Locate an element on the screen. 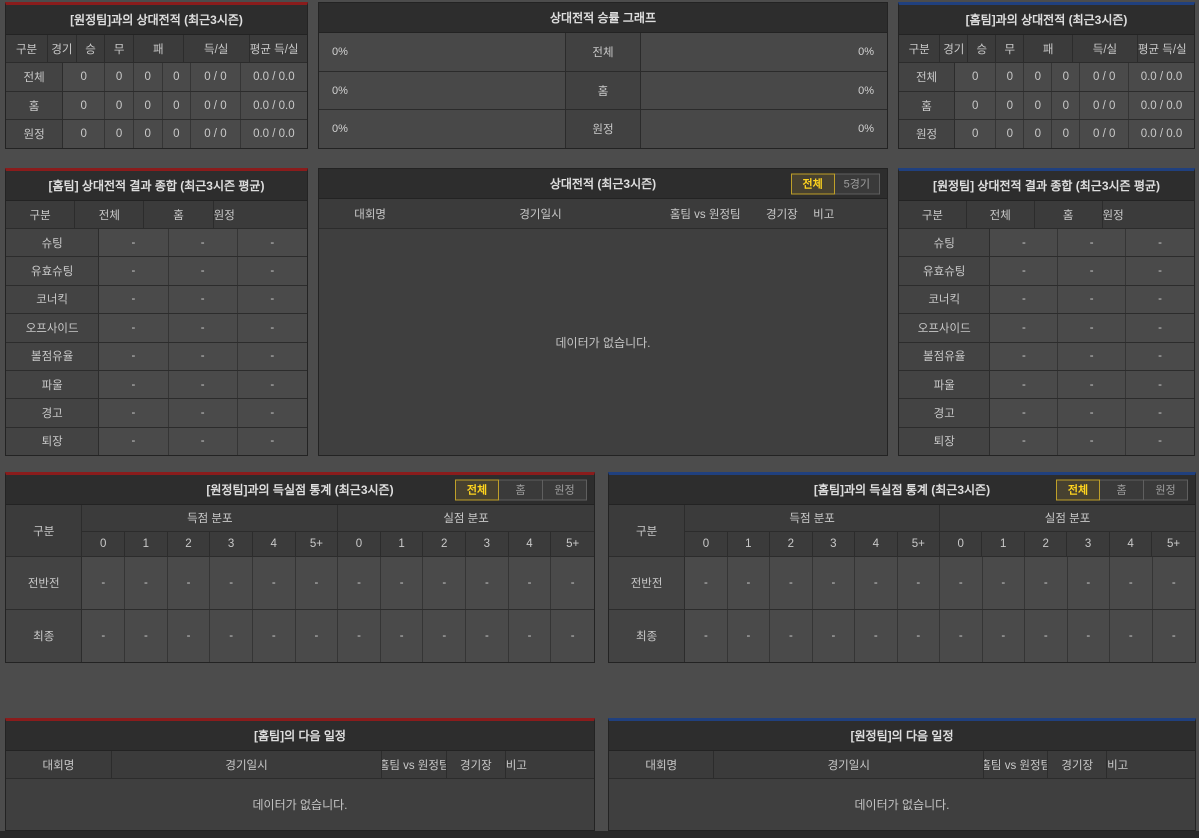  table-row: 코너킥 - - - is located at coordinates (156, 300).